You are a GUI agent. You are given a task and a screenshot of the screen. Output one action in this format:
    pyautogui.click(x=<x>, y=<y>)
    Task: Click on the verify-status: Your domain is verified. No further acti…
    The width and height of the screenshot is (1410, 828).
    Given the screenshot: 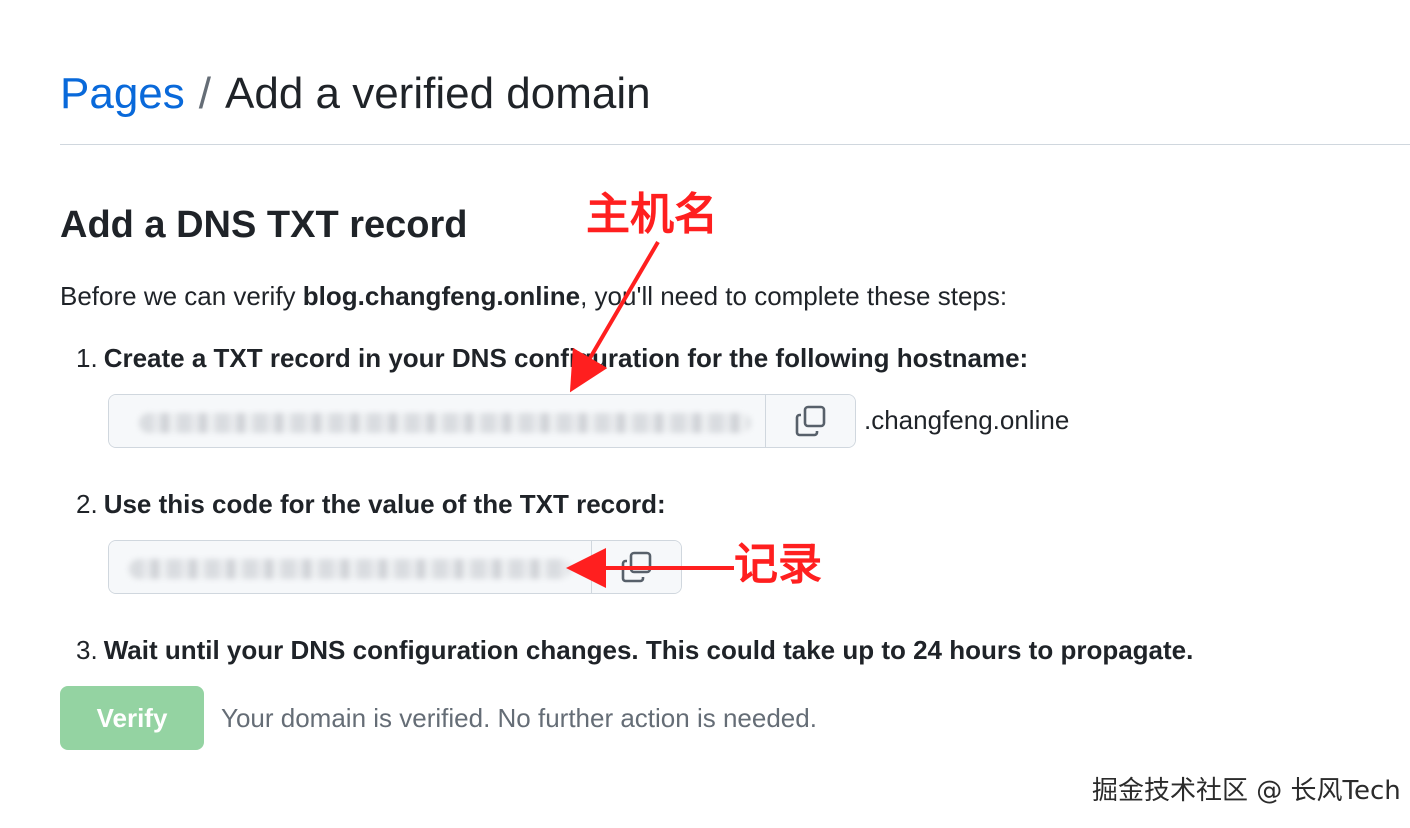 What is the action you would take?
    pyautogui.click(x=519, y=718)
    